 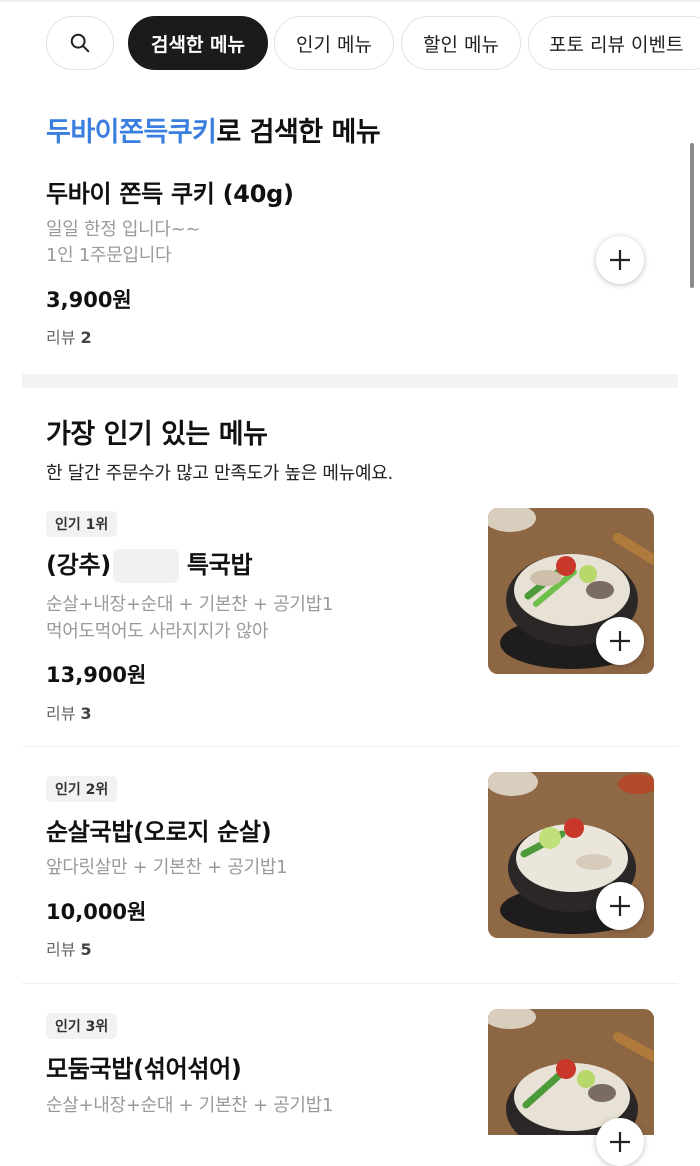 What do you see at coordinates (614, 43) in the screenshot?
I see `chip-photo-review-event: 포토 리뷰 이벤트` at bounding box center [614, 43].